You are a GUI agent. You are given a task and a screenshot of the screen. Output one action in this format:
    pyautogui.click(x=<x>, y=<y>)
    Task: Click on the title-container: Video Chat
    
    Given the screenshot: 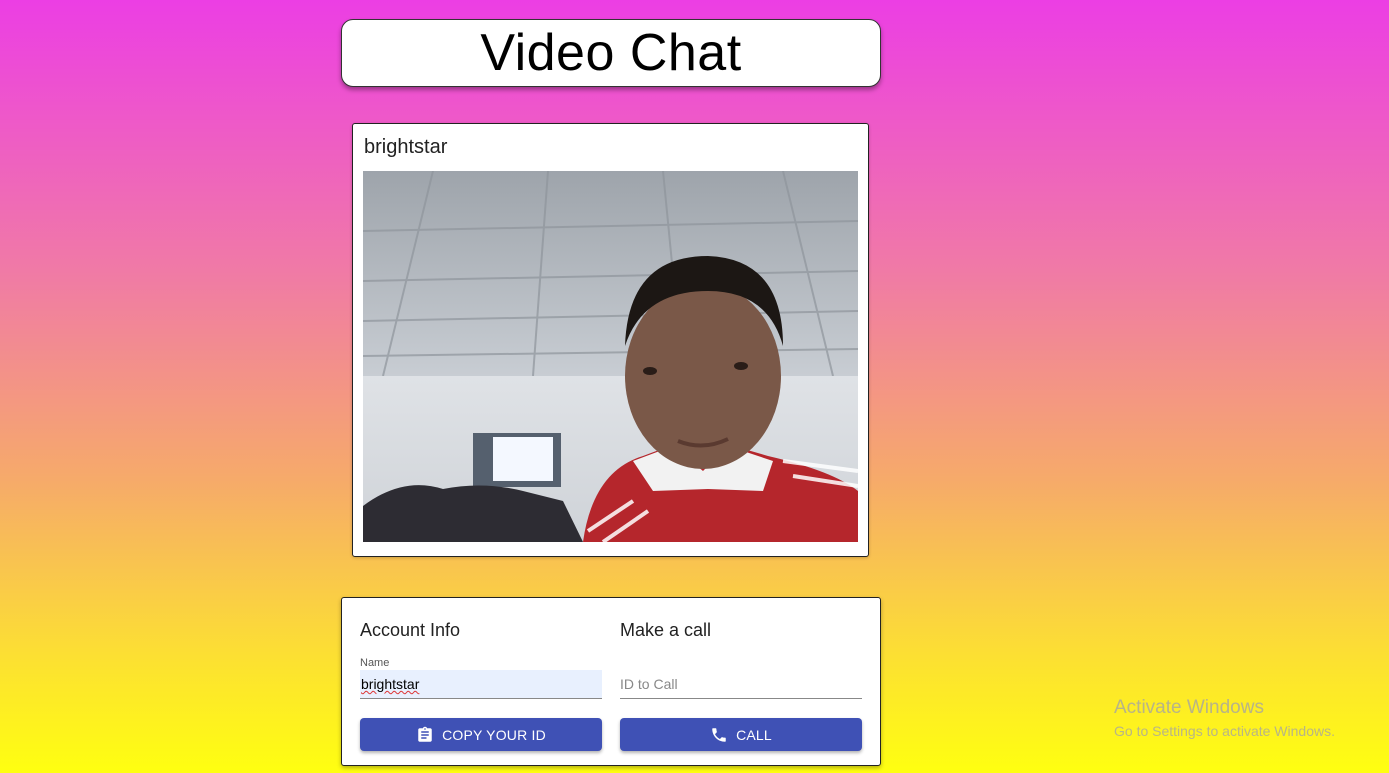 What is the action you would take?
    pyautogui.click(x=611, y=53)
    